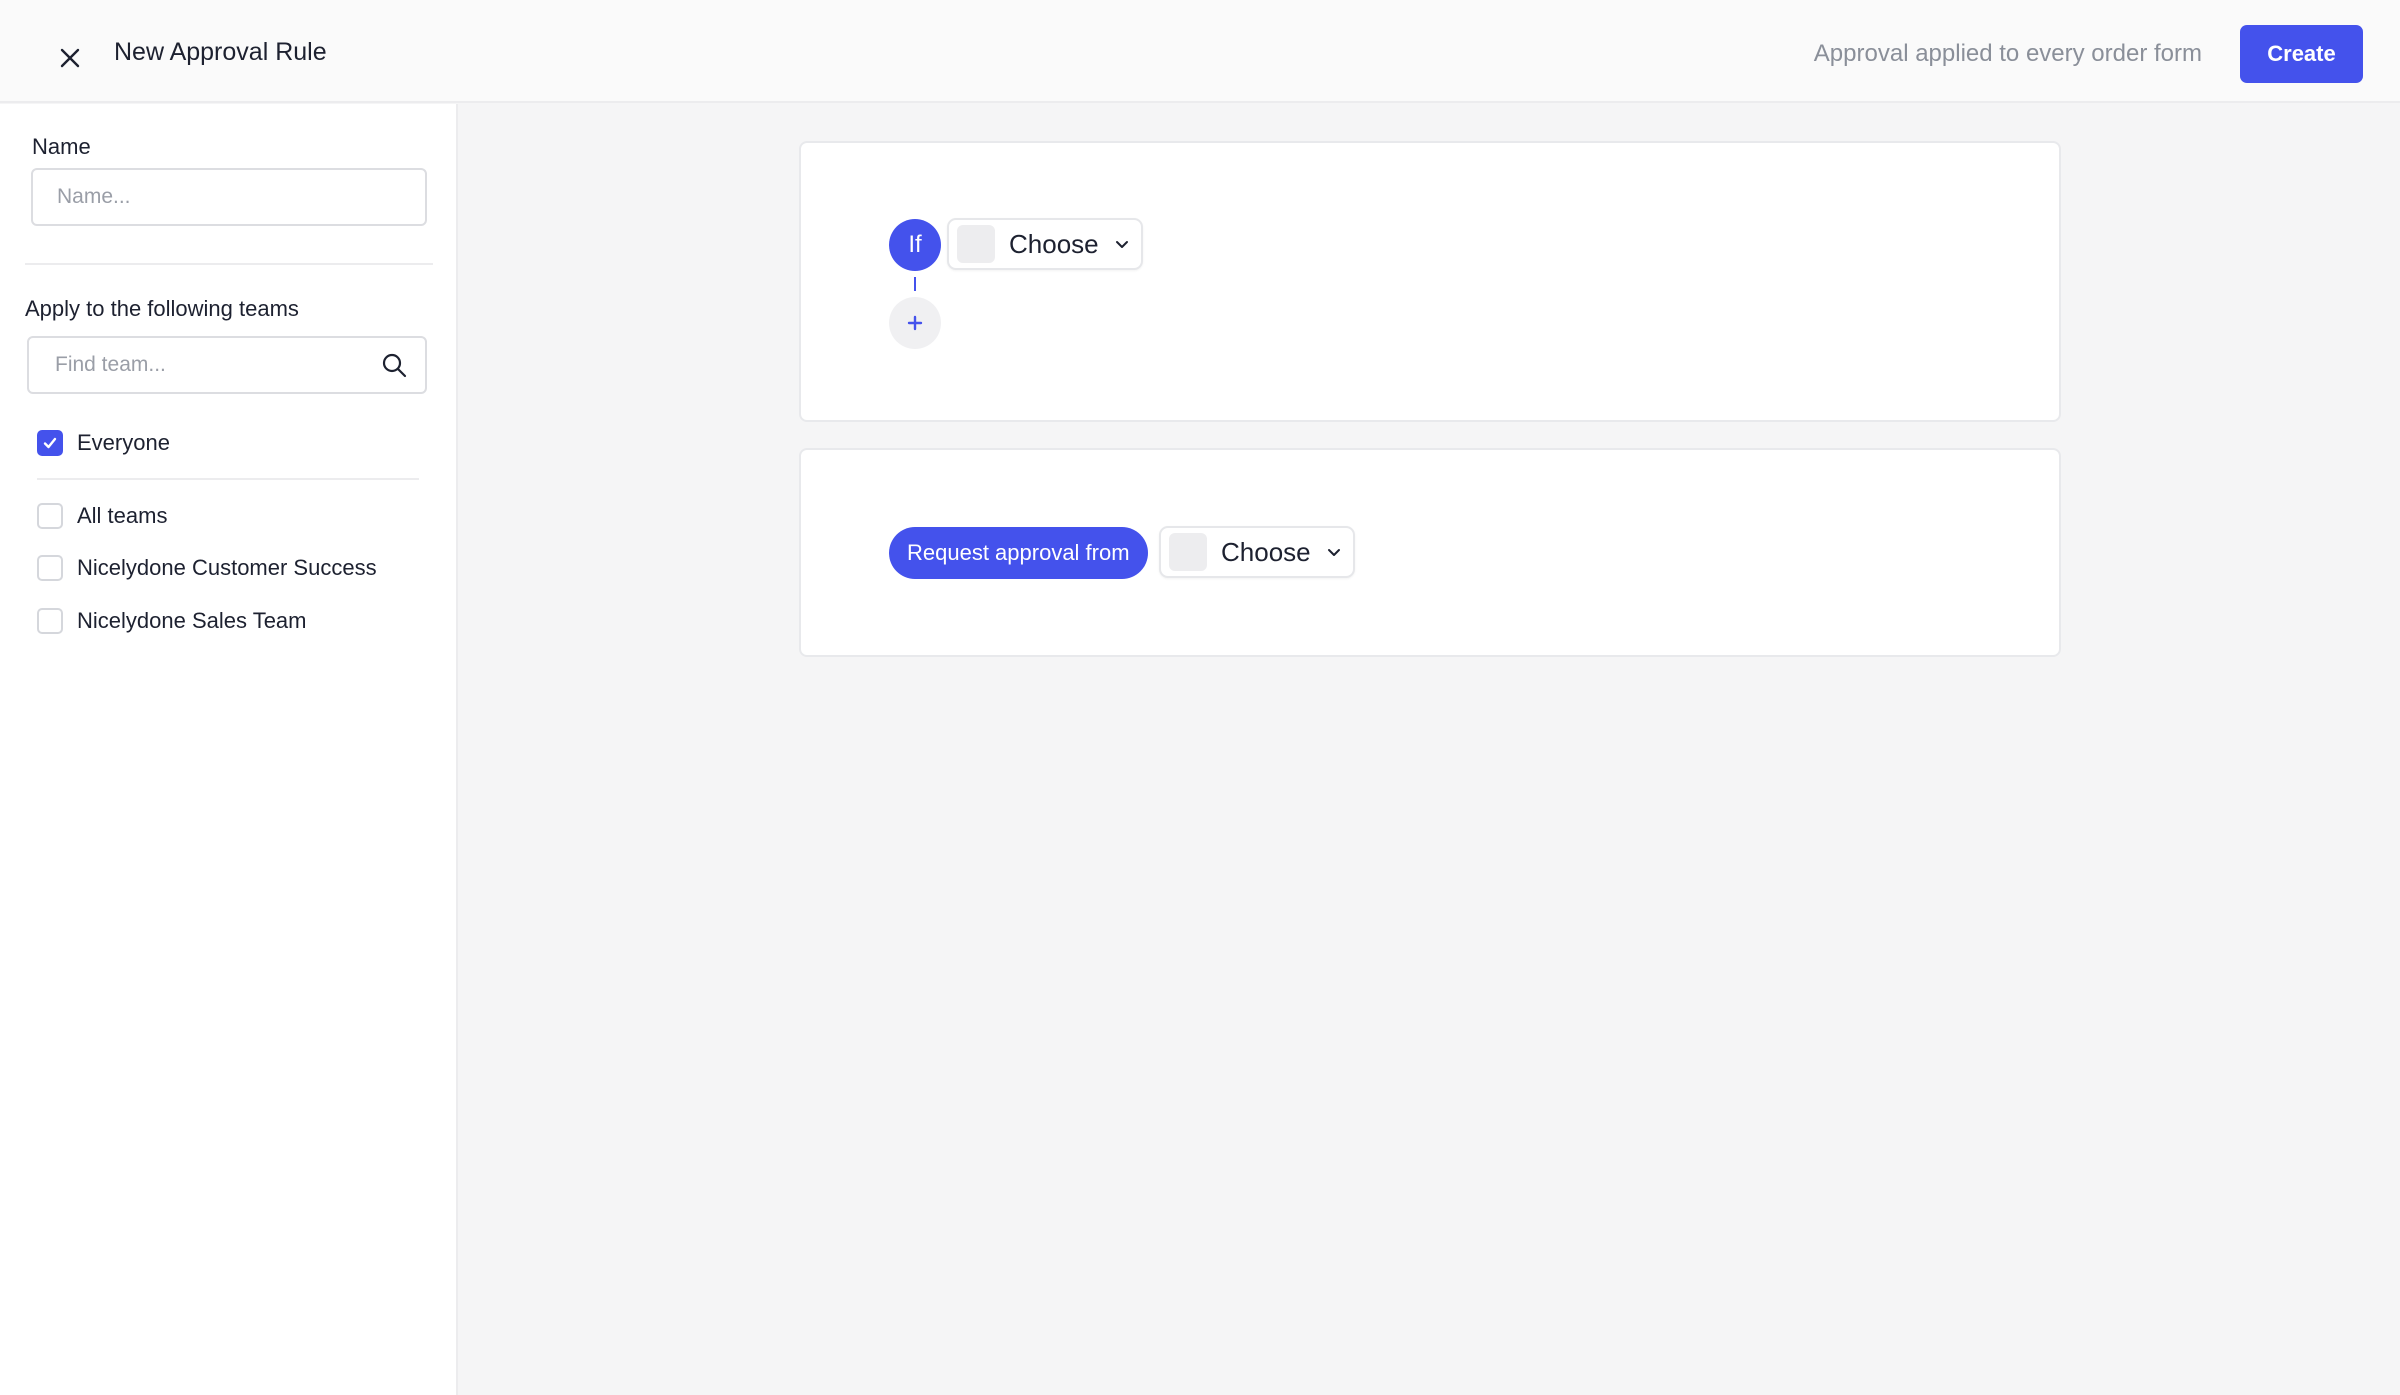 The width and height of the screenshot is (2400, 1395). Describe the element at coordinates (61, 146) in the screenshot. I see `name-label: Name` at that location.